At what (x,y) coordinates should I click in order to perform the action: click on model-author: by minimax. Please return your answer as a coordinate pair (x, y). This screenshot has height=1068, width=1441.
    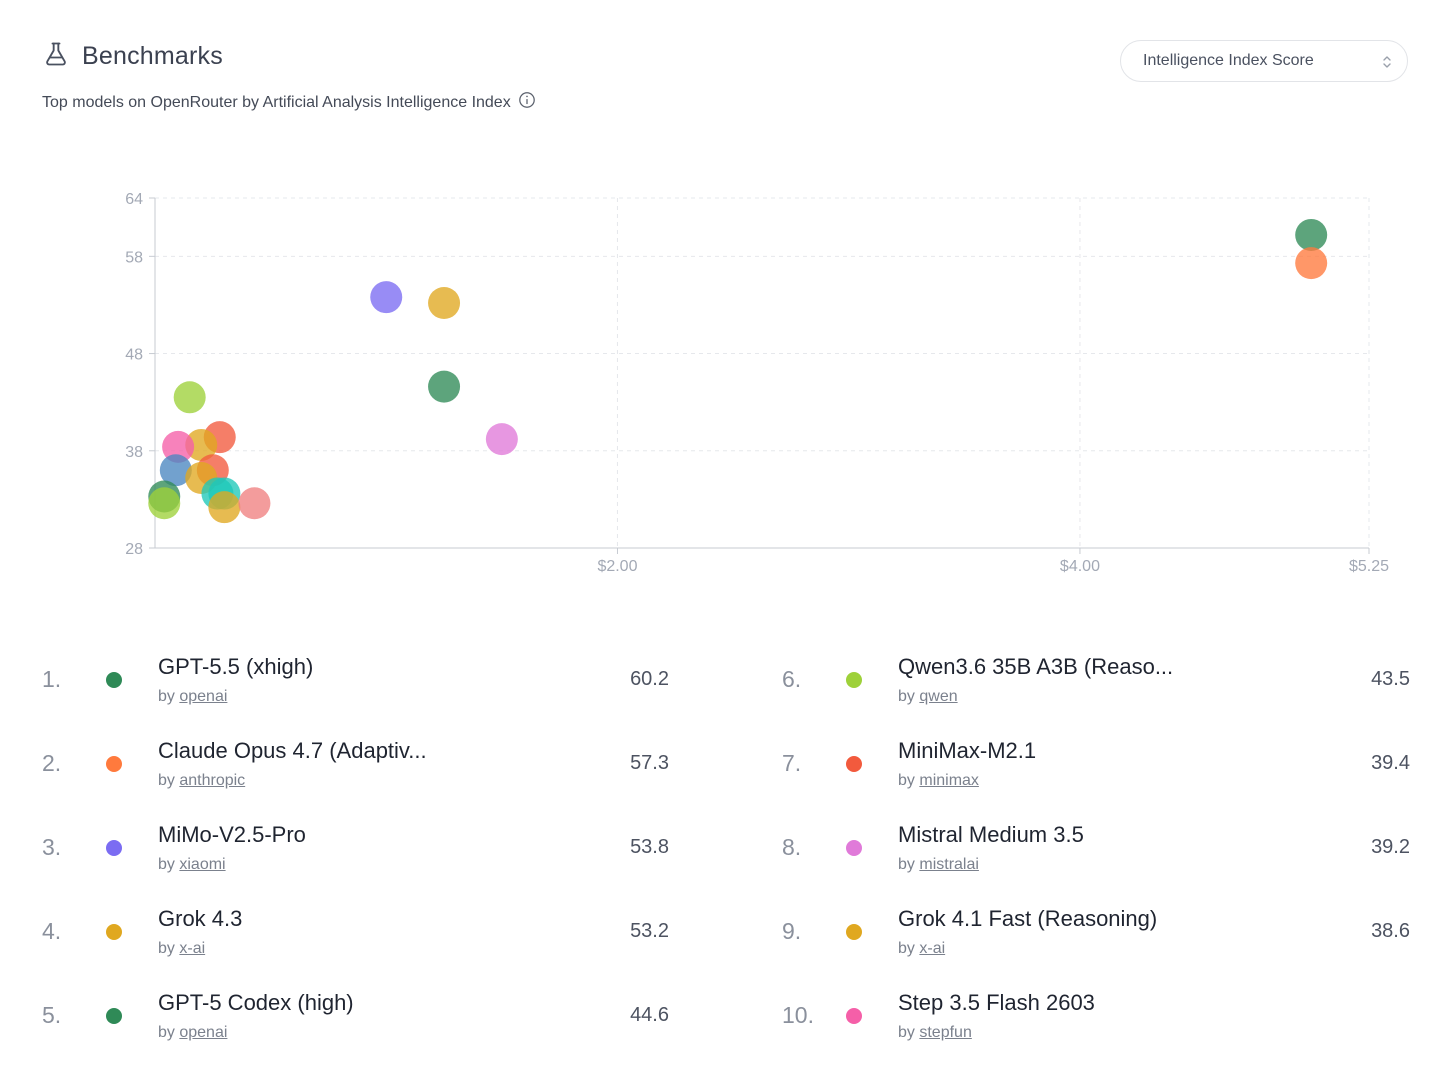
    Looking at the image, I should click on (938, 781).